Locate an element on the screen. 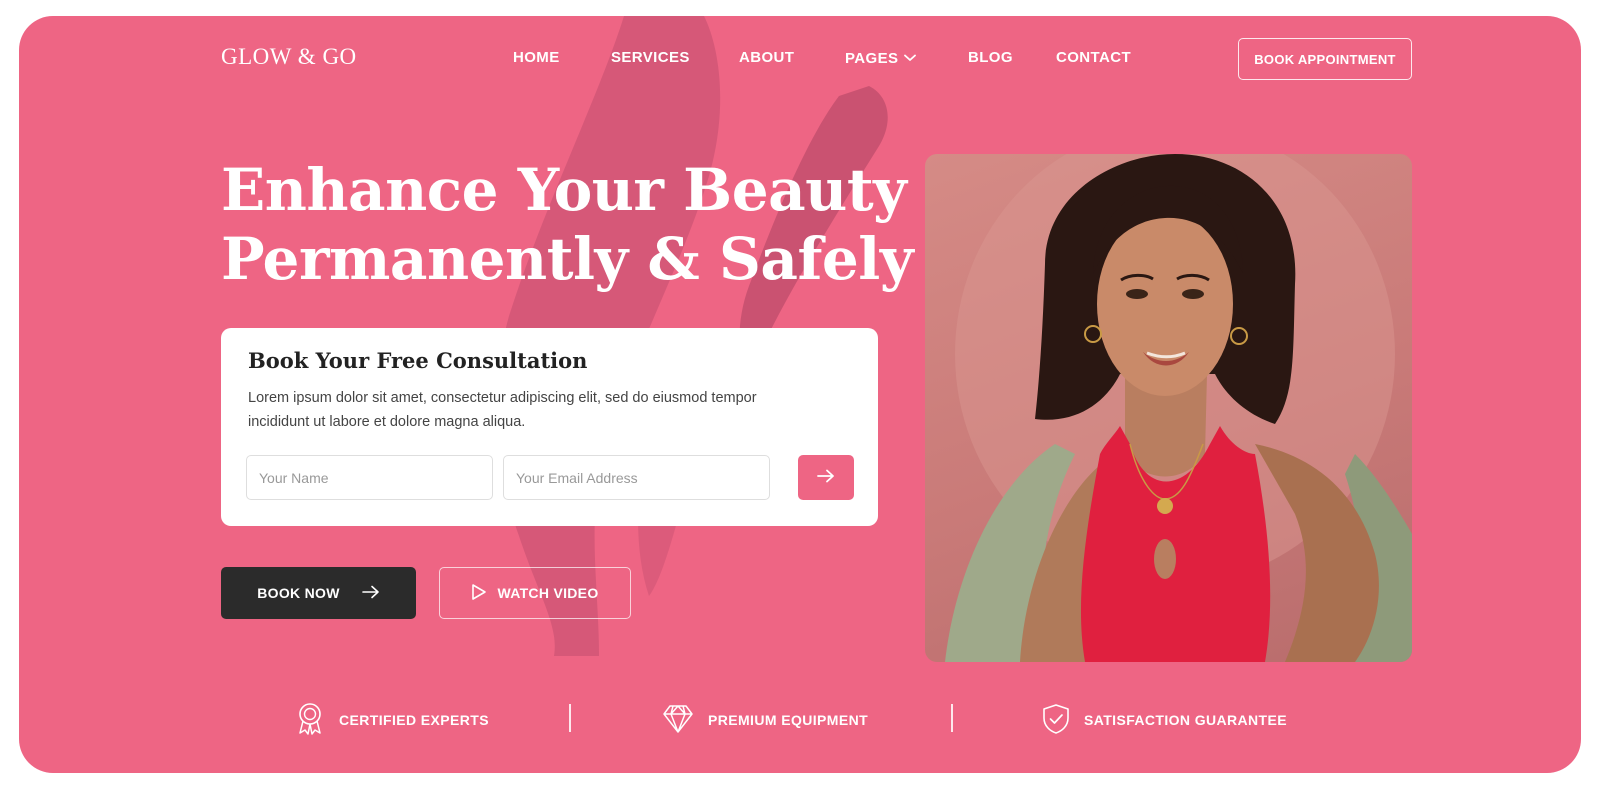 This screenshot has width=1600, height=788. feature-label: CERTIFIED EXPERTS is located at coordinates (414, 720).